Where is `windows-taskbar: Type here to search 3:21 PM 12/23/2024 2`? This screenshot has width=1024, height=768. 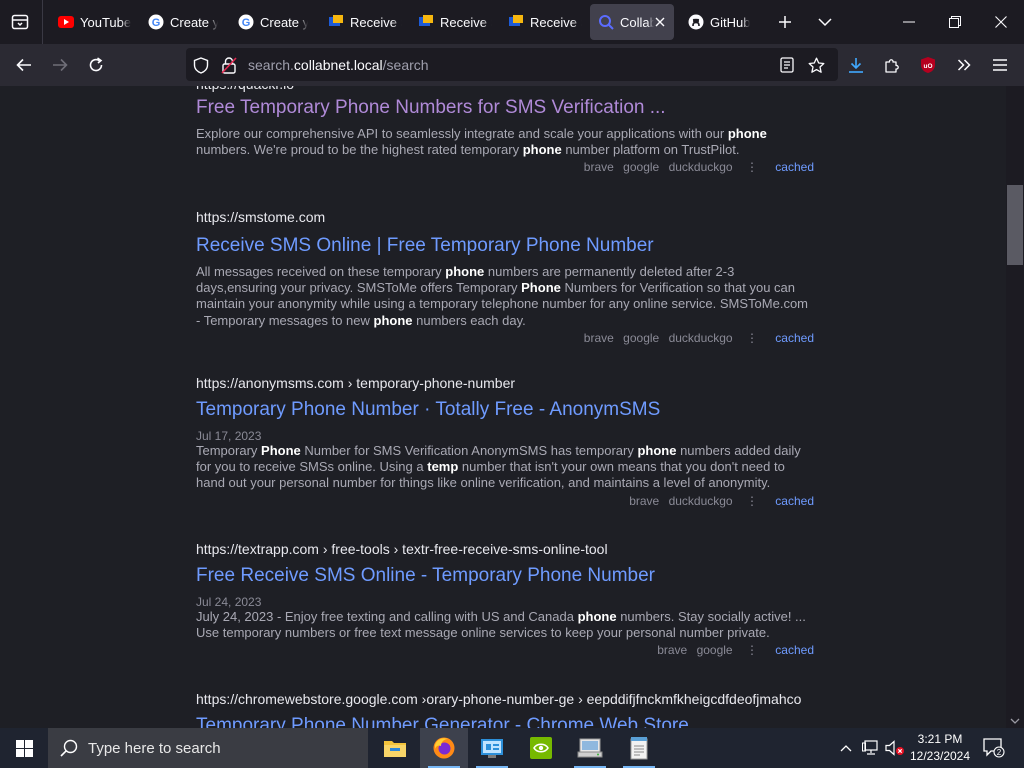 windows-taskbar: Type here to search 3:21 PM 12/23/2024 2 is located at coordinates (512, 748).